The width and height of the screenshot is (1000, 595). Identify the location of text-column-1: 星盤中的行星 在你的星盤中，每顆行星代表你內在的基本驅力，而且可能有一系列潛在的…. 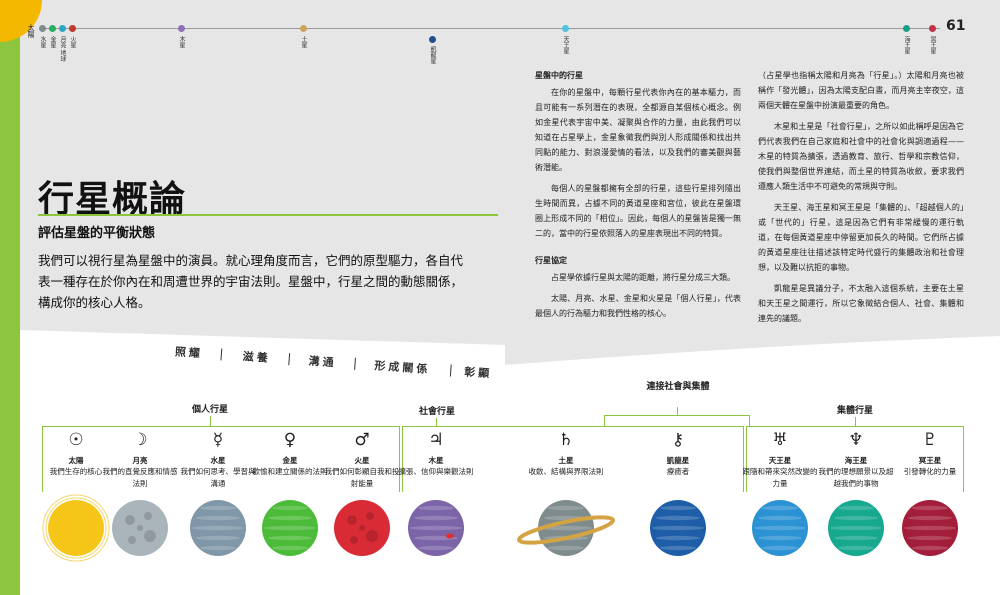
(638, 197).